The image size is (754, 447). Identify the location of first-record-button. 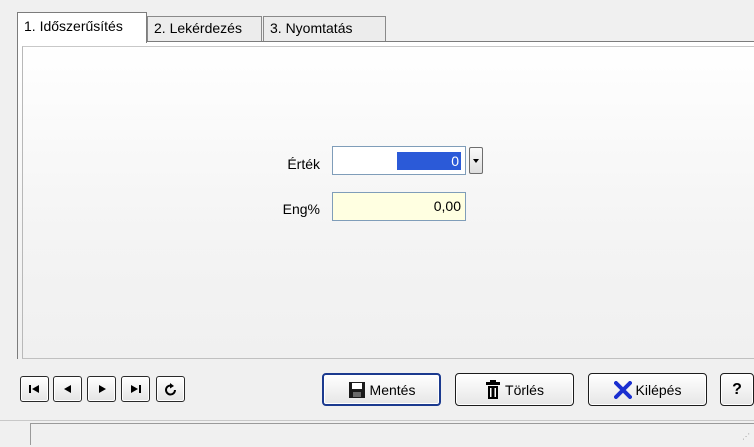
(34, 389).